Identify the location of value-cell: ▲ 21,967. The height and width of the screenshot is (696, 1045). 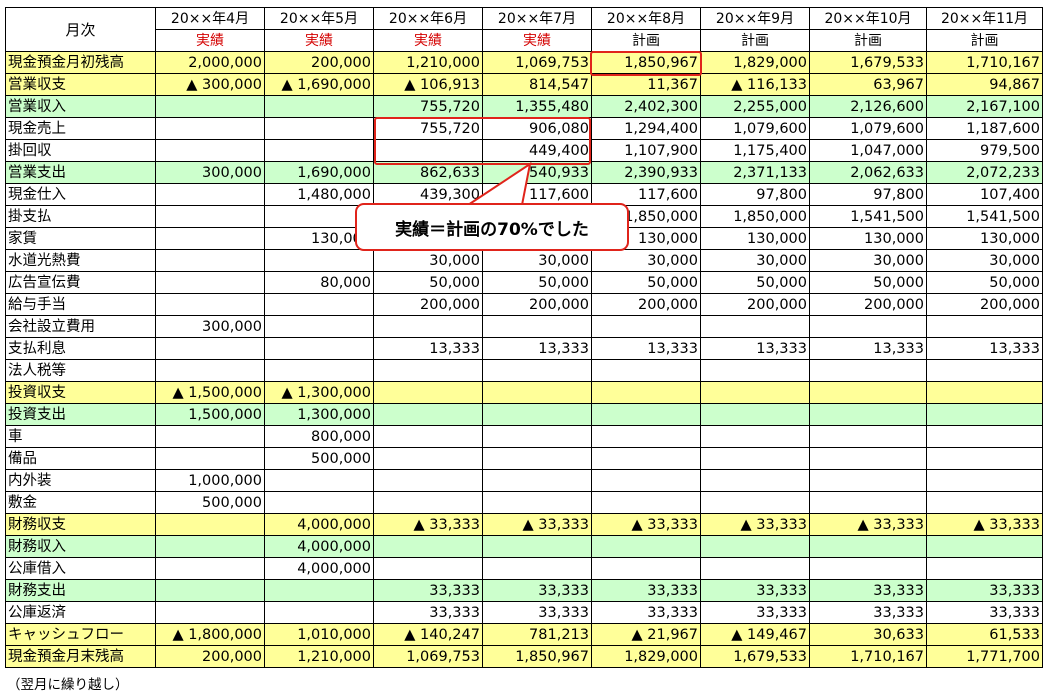
(646, 634).